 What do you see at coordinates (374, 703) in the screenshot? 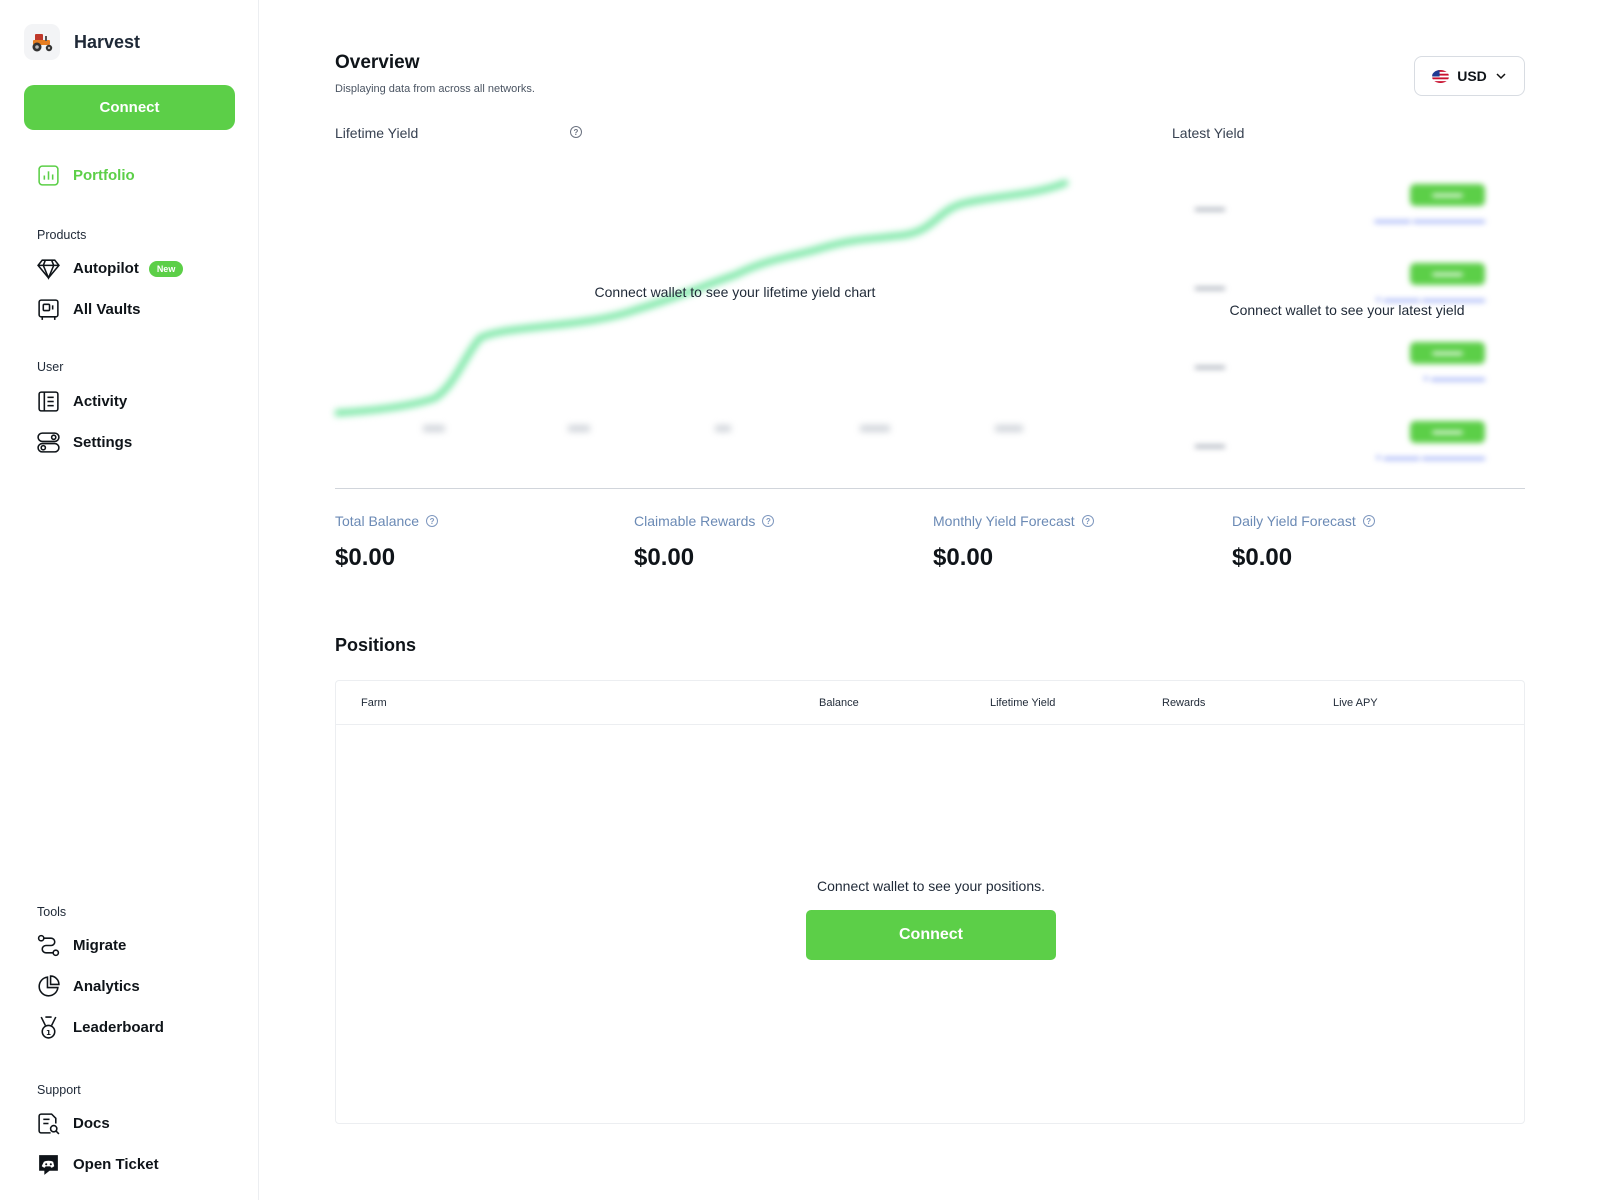
I see `column-header-farm: Farm` at bounding box center [374, 703].